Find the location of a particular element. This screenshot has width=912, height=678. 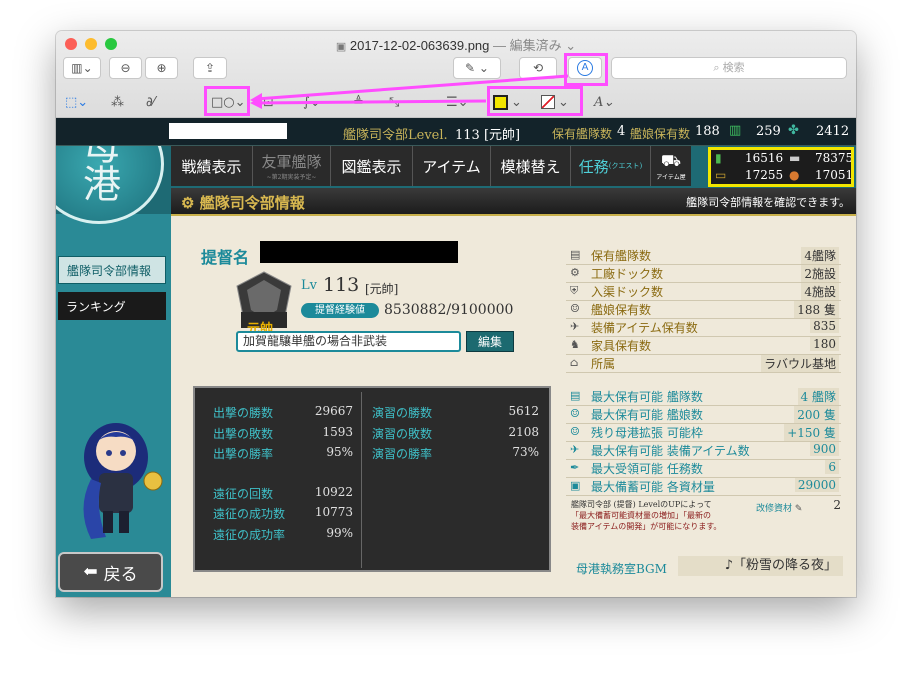

redacted-name-bar is located at coordinates (228, 131).